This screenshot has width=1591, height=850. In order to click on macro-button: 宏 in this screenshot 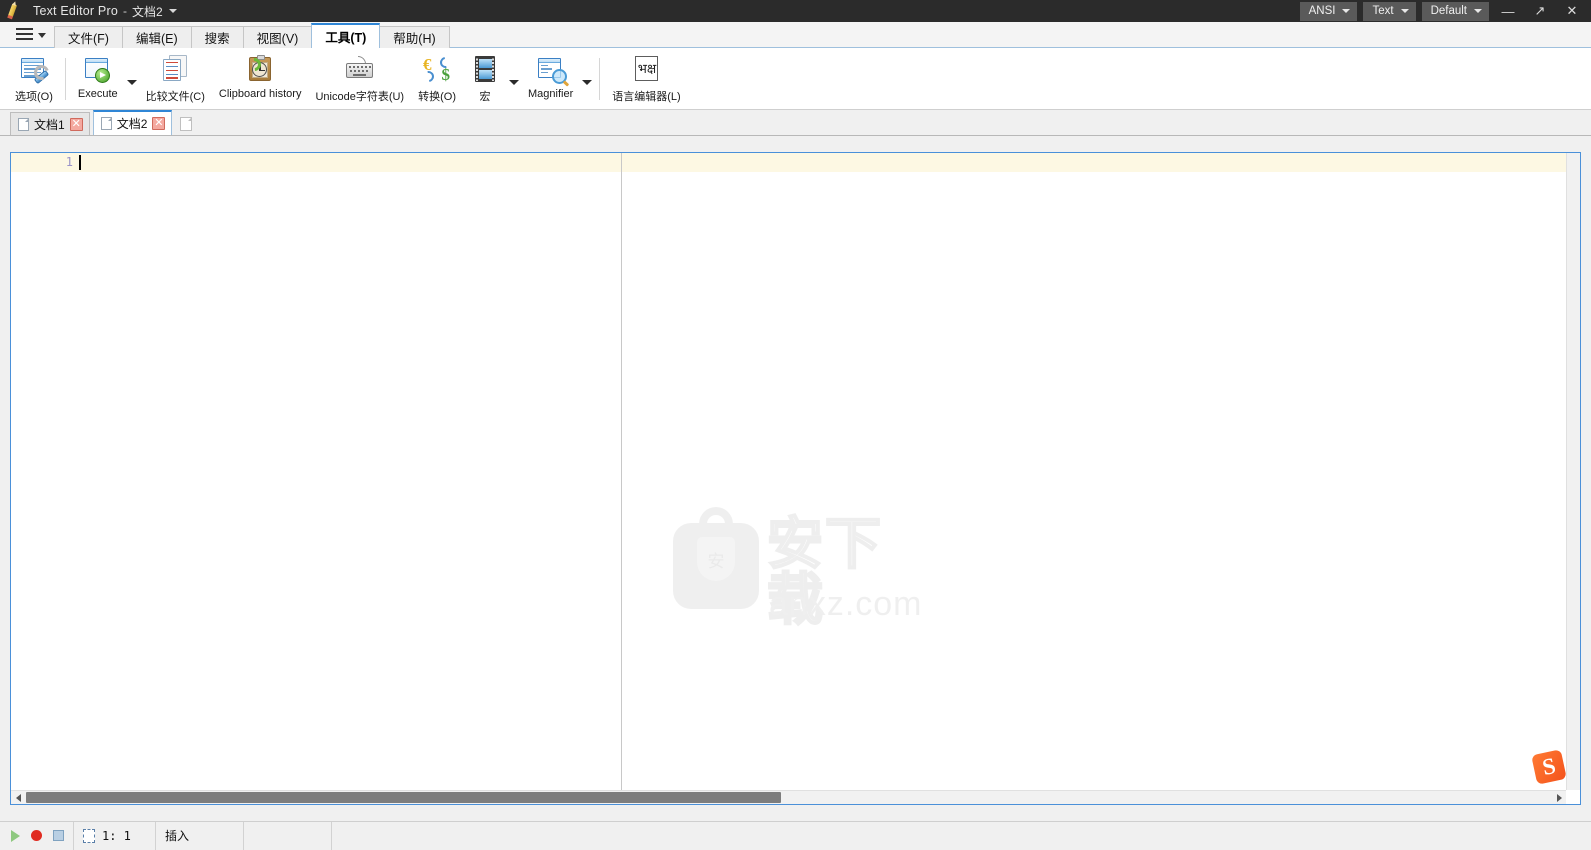, I will do `click(485, 79)`.